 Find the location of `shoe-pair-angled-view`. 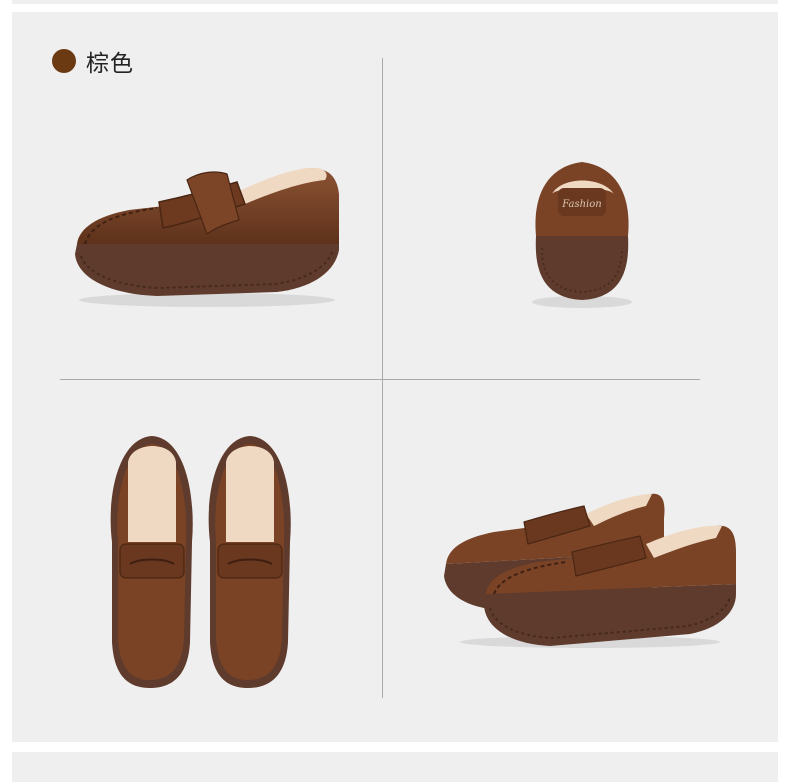

shoe-pair-angled-view is located at coordinates (590, 567).